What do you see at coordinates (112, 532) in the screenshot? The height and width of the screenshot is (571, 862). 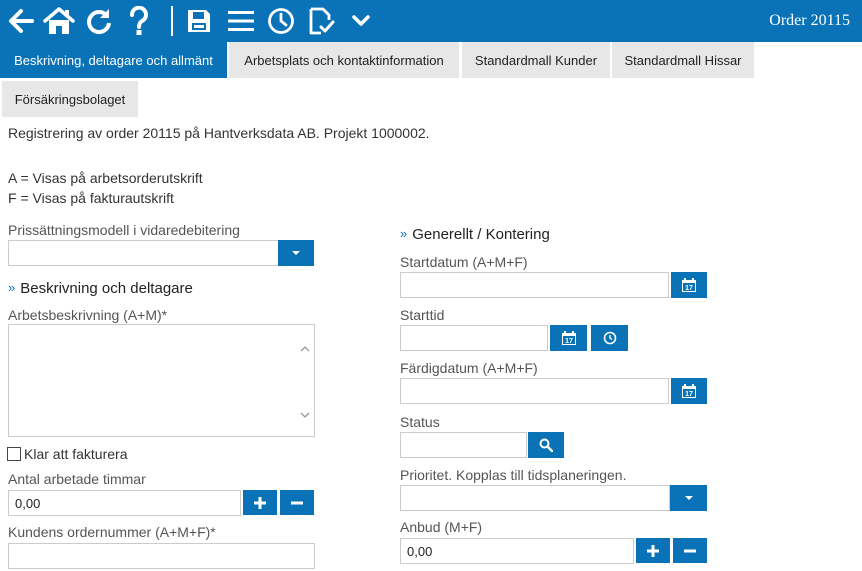 I see `customer-order-label: Kundens ordernummer (A+M+F)*` at bounding box center [112, 532].